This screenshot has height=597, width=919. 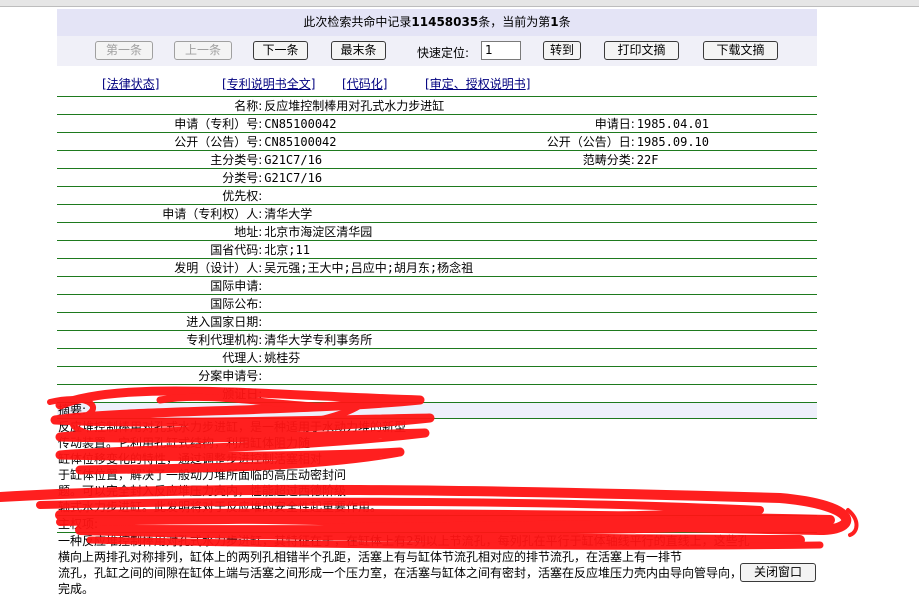 What do you see at coordinates (437, 375) in the screenshot?
I see `table-row: 分案申请号:` at bounding box center [437, 375].